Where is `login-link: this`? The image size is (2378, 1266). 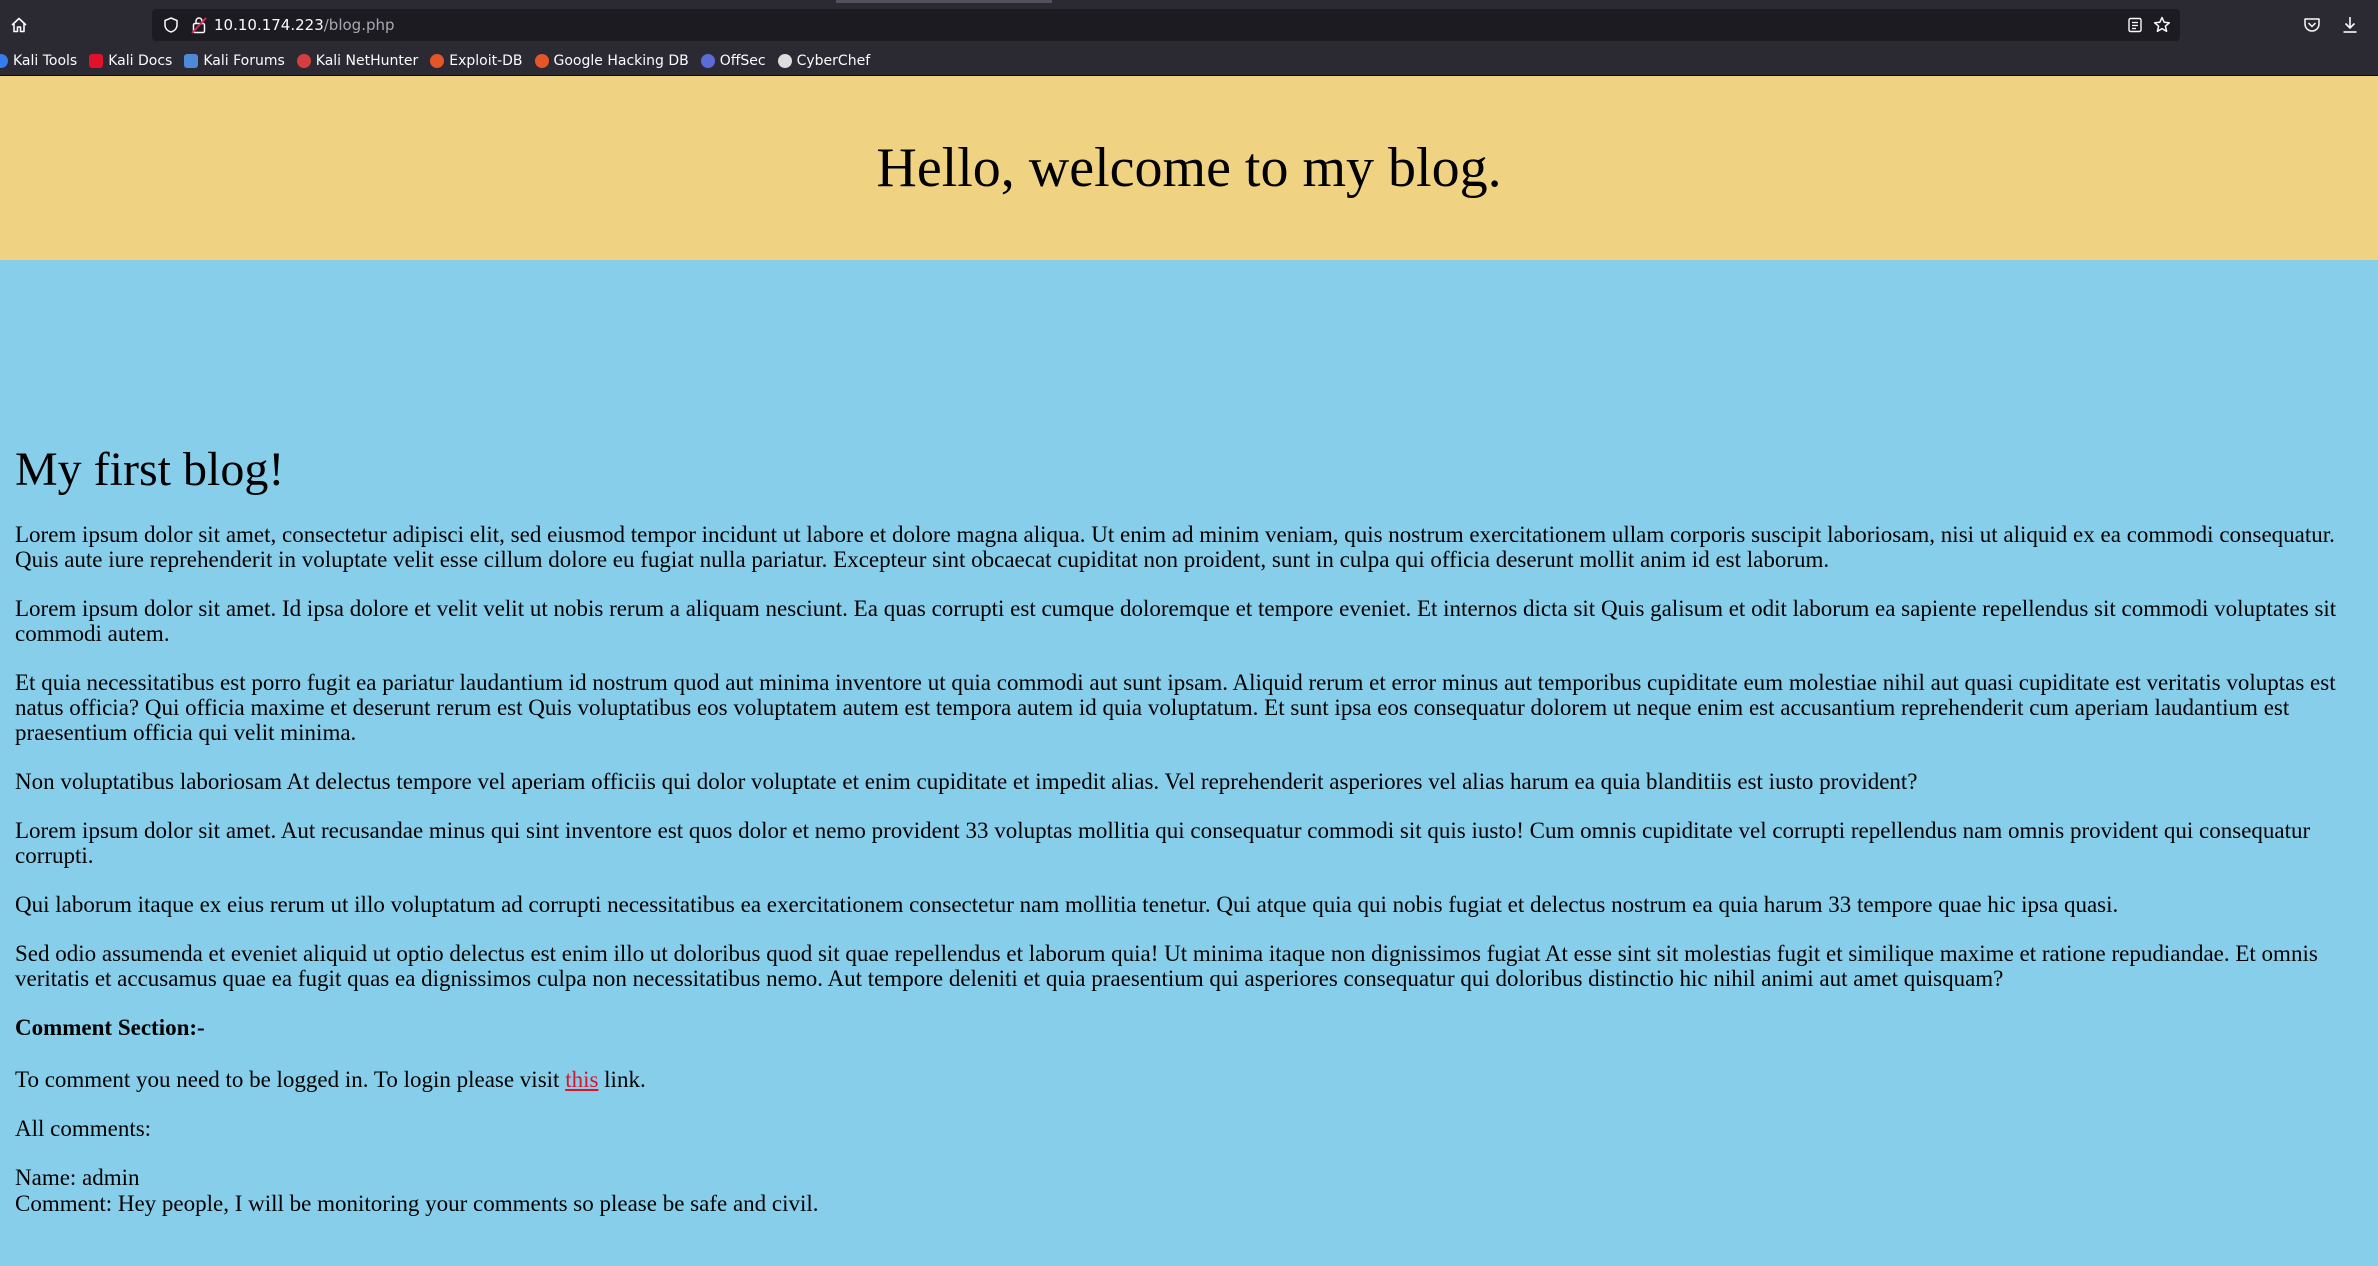 login-link: this is located at coordinates (581, 1079).